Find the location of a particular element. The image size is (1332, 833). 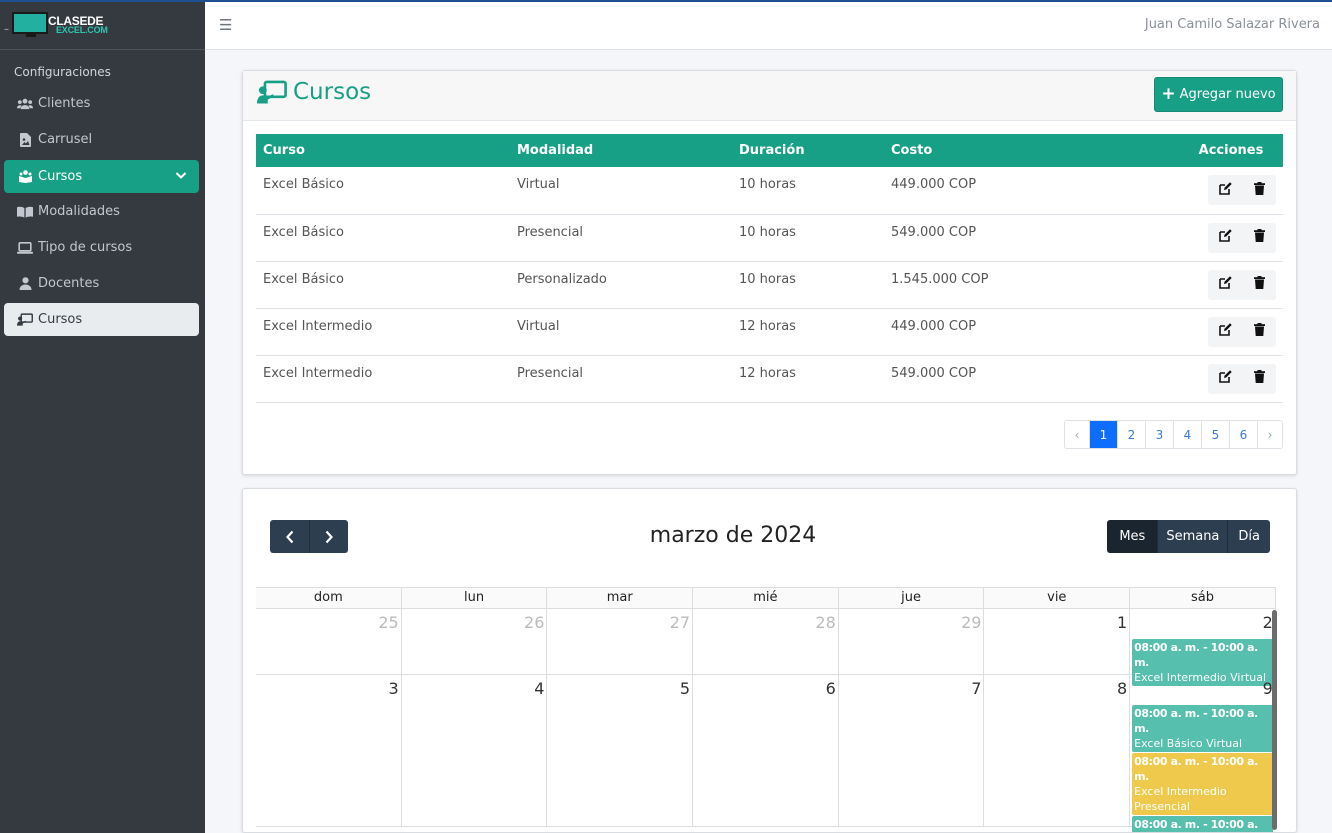

pagination-page-2: 2 is located at coordinates (1131, 434).